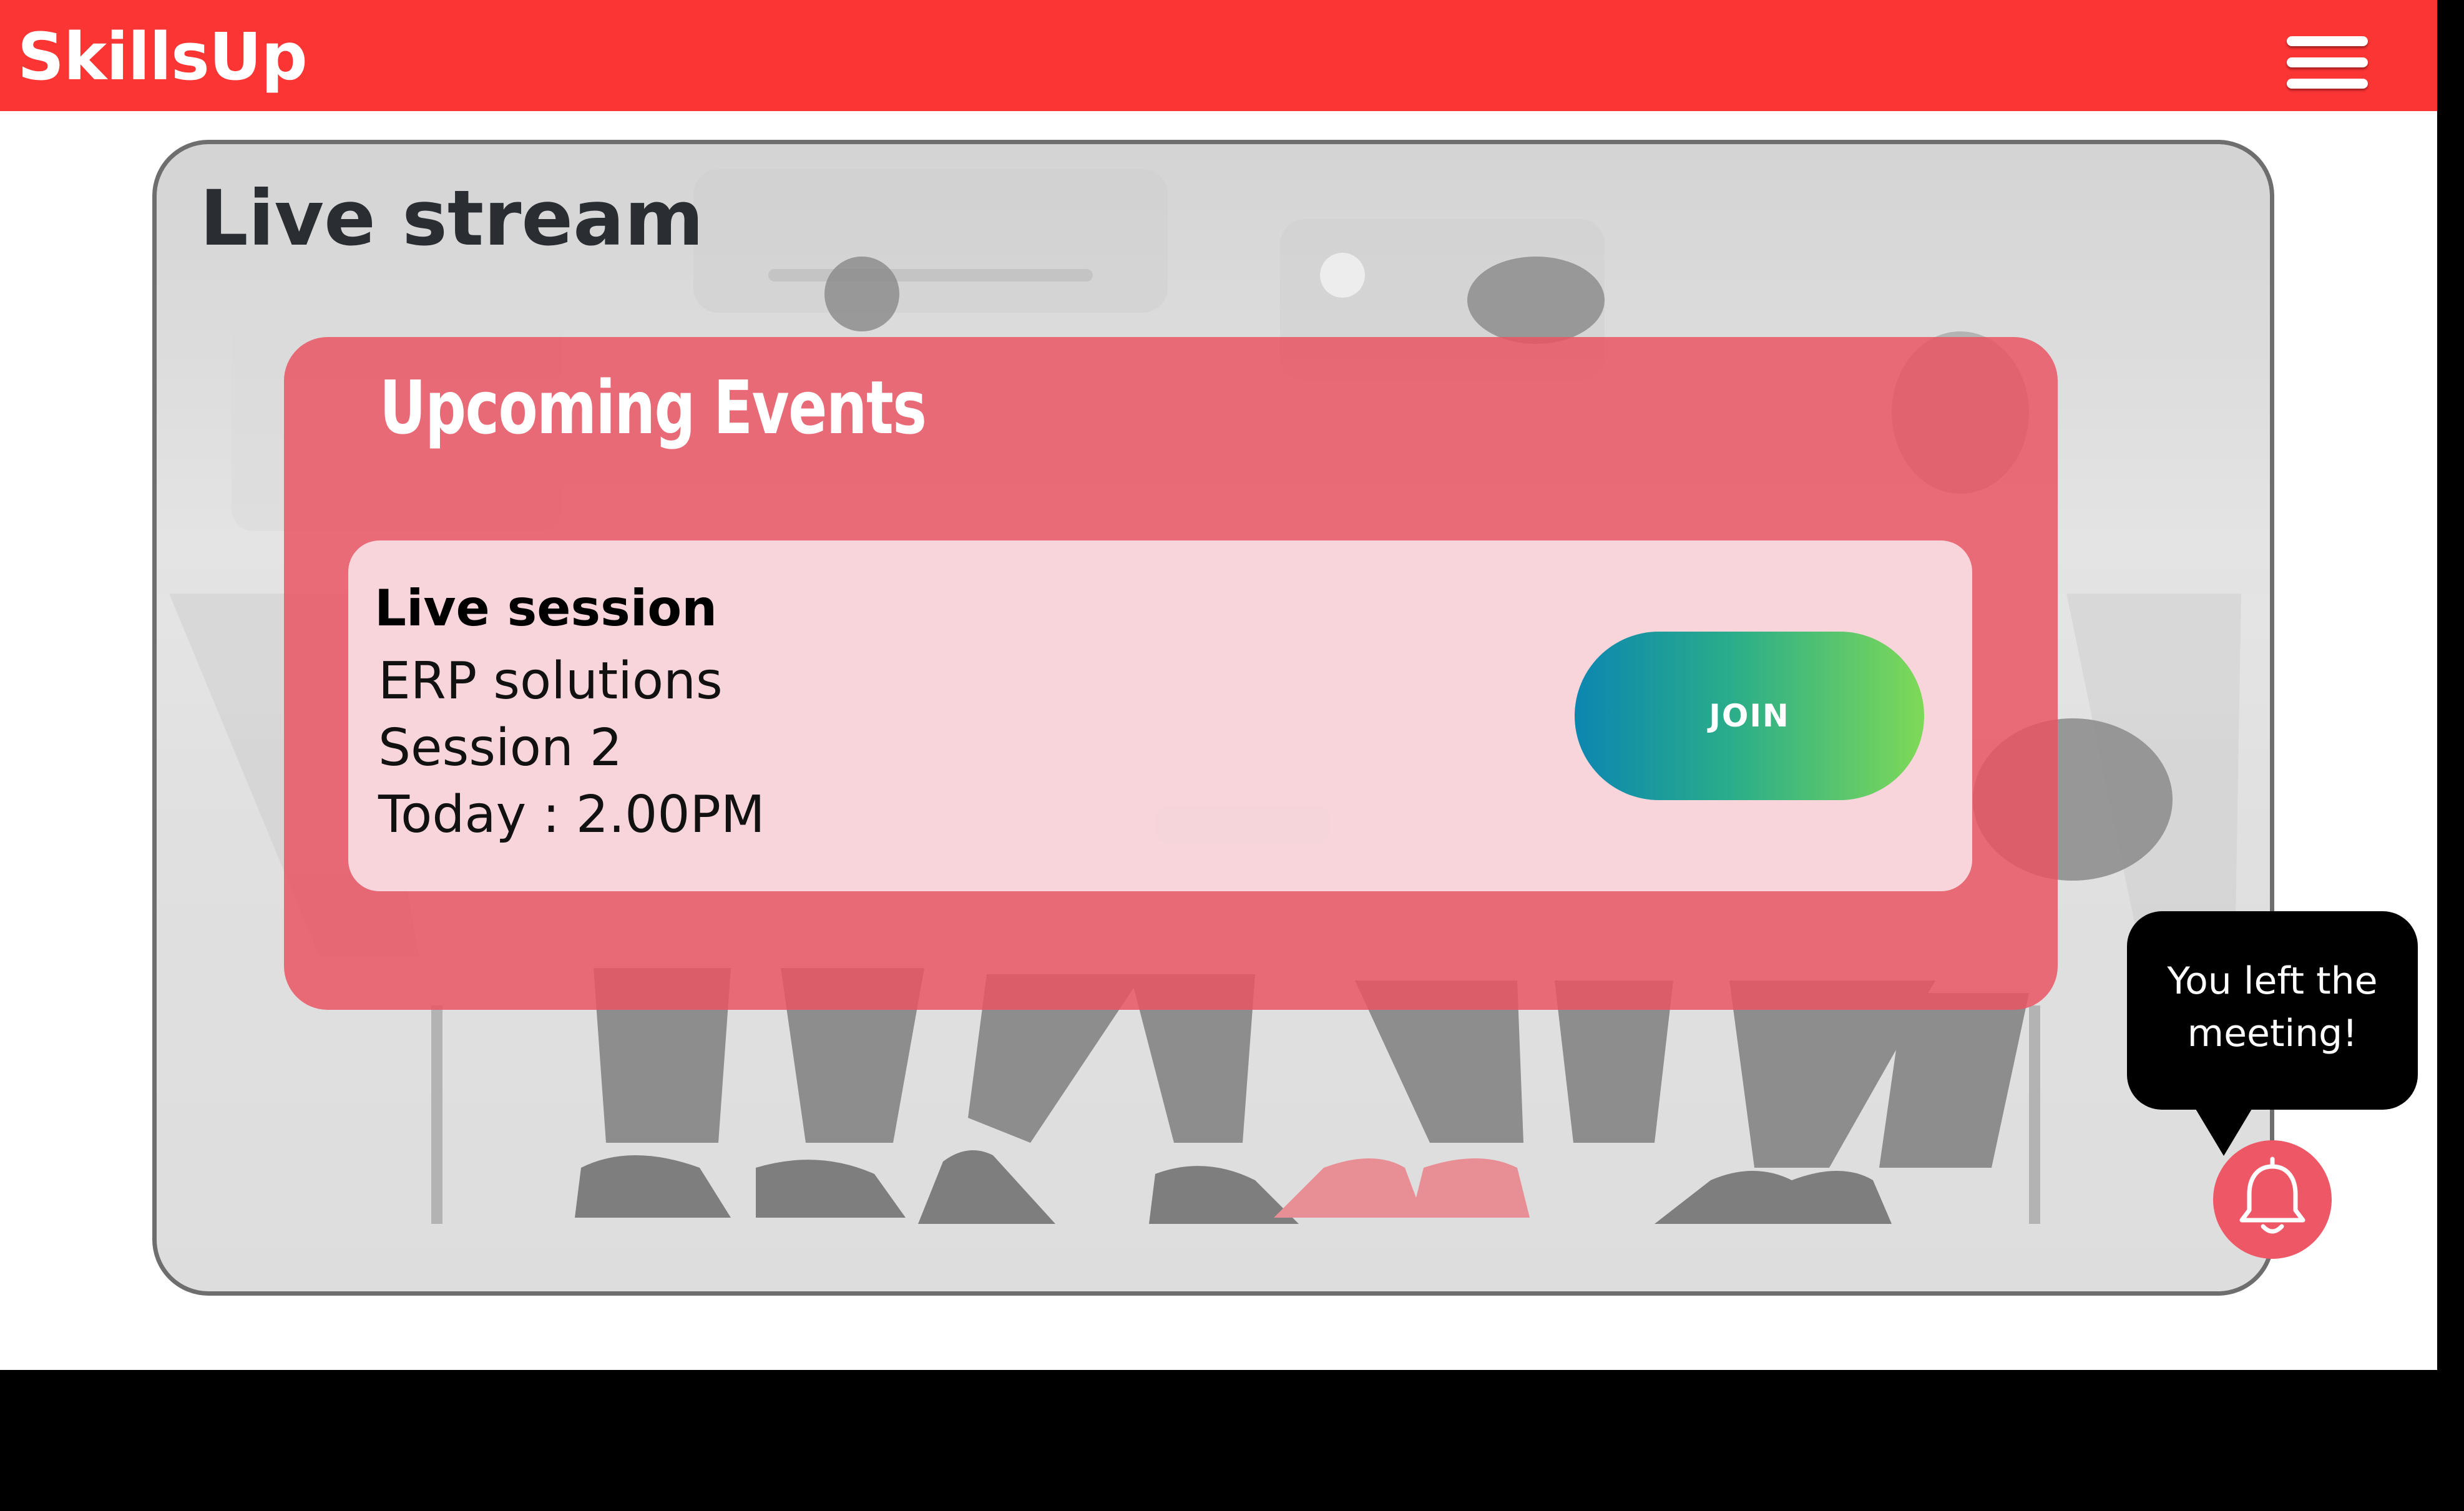 This screenshot has height=1511, width=2464. I want to click on brand-logo: SkillsUp, so click(162, 57).